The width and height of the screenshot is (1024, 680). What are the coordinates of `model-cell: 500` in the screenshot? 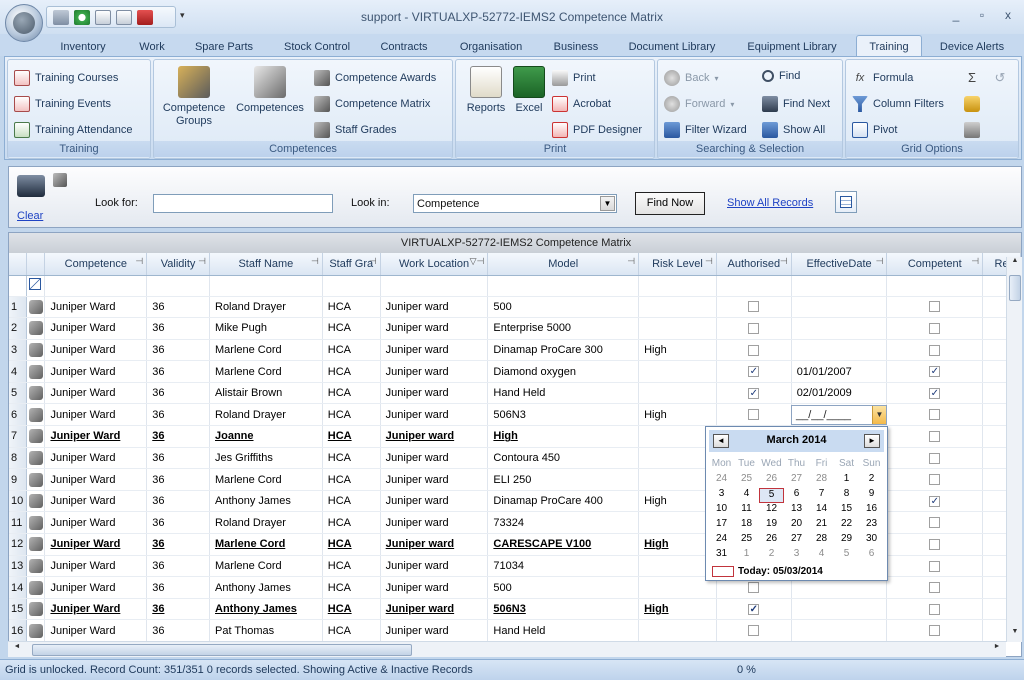 It's located at (563, 307).